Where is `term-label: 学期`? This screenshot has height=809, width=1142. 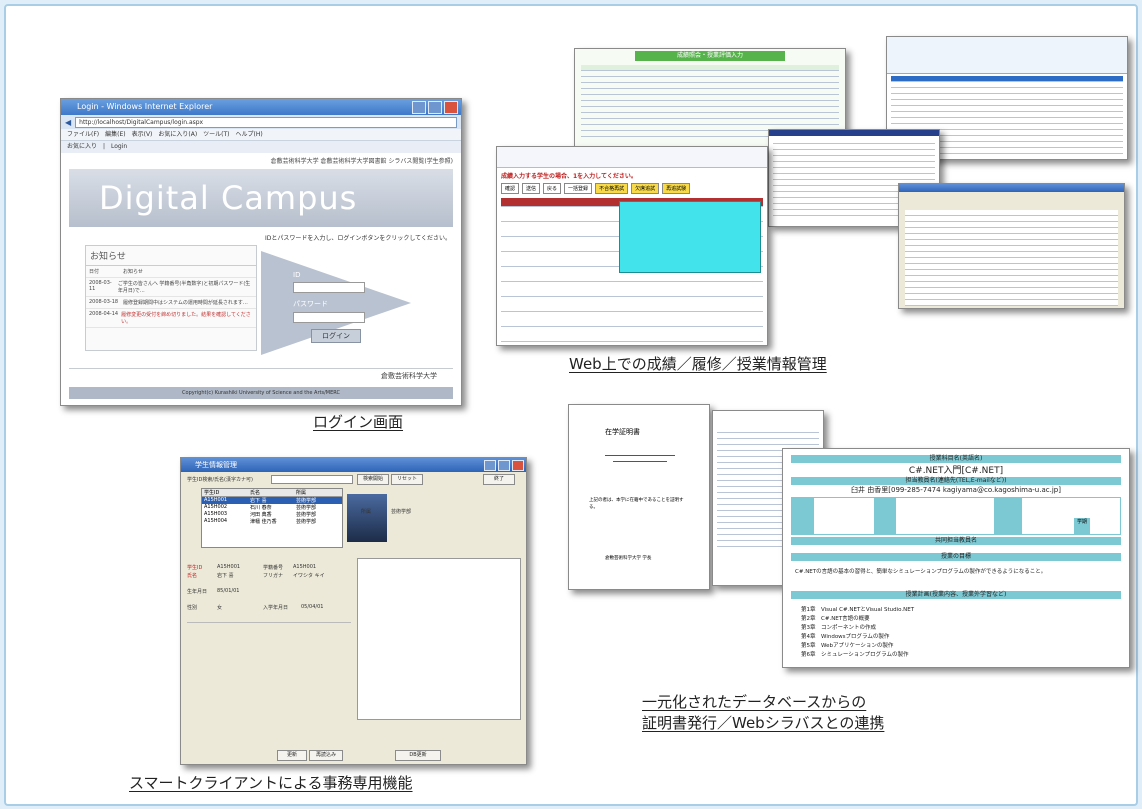 term-label: 学期 is located at coordinates (1082, 526).